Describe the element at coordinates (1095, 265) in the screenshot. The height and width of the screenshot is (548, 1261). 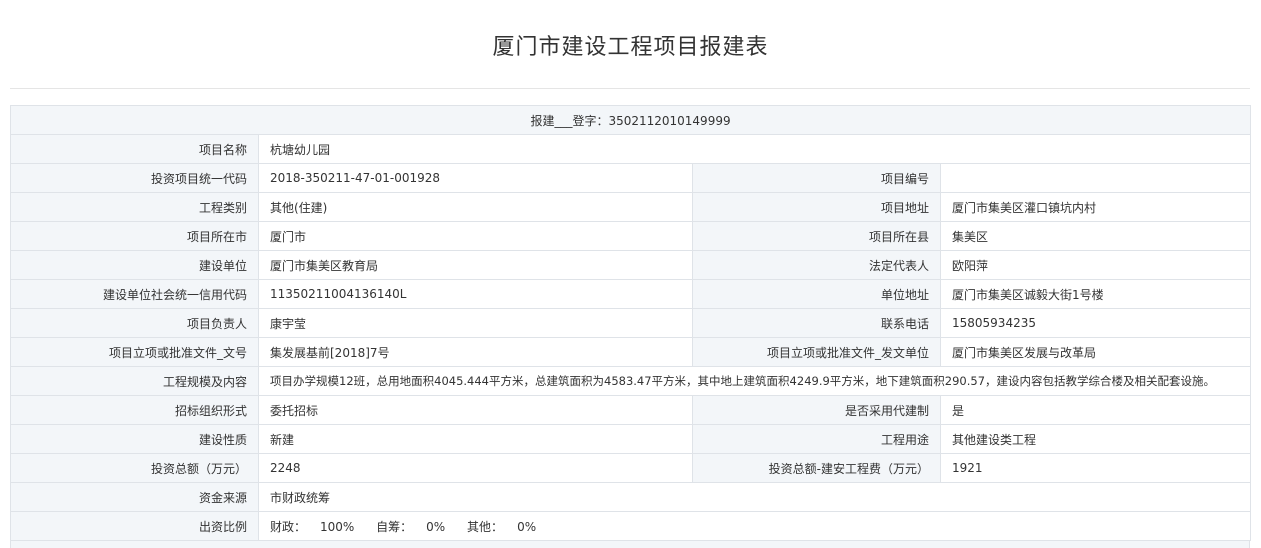
I see `legal-rep-value: 欧阳萍` at that location.